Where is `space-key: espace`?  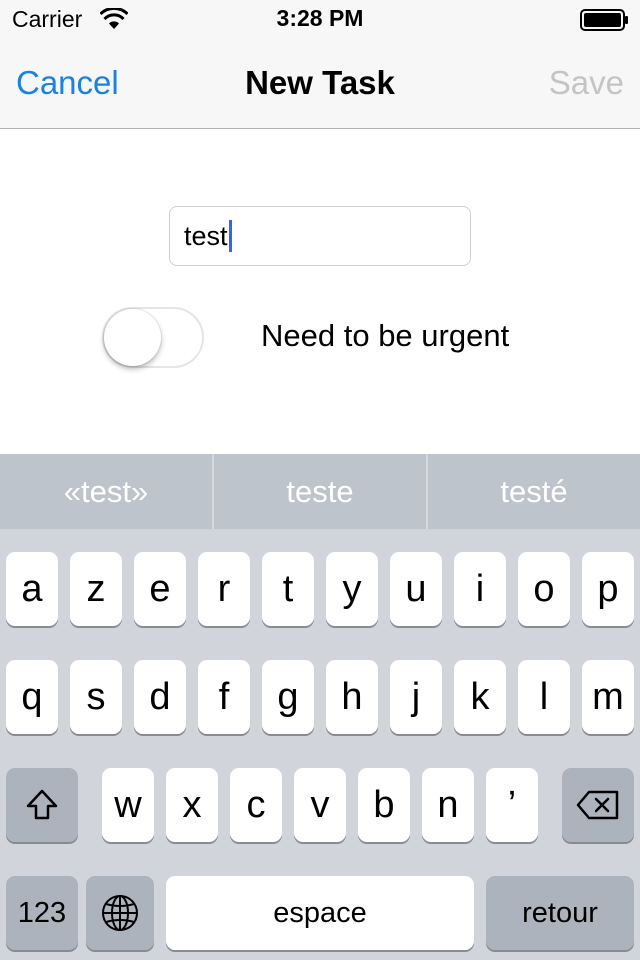 space-key: espace is located at coordinates (320, 913).